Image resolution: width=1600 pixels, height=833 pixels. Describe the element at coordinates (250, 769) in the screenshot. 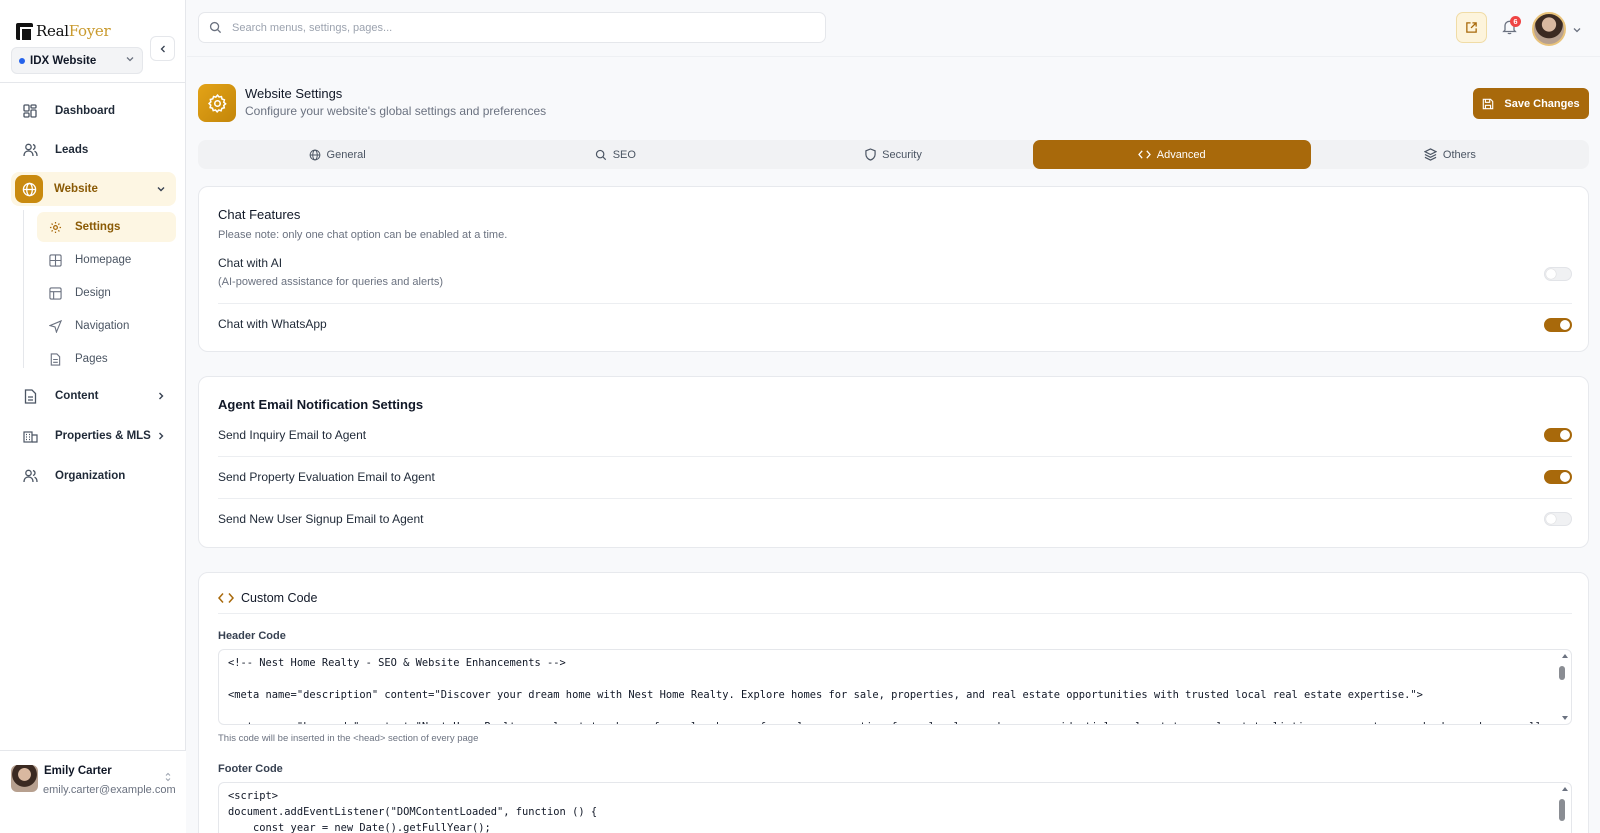

I see `footer-code-label: Footer Code` at that location.